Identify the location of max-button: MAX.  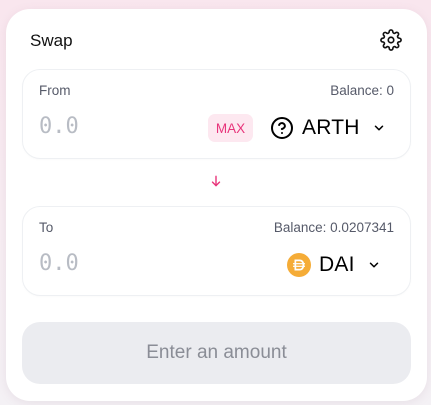
(230, 128).